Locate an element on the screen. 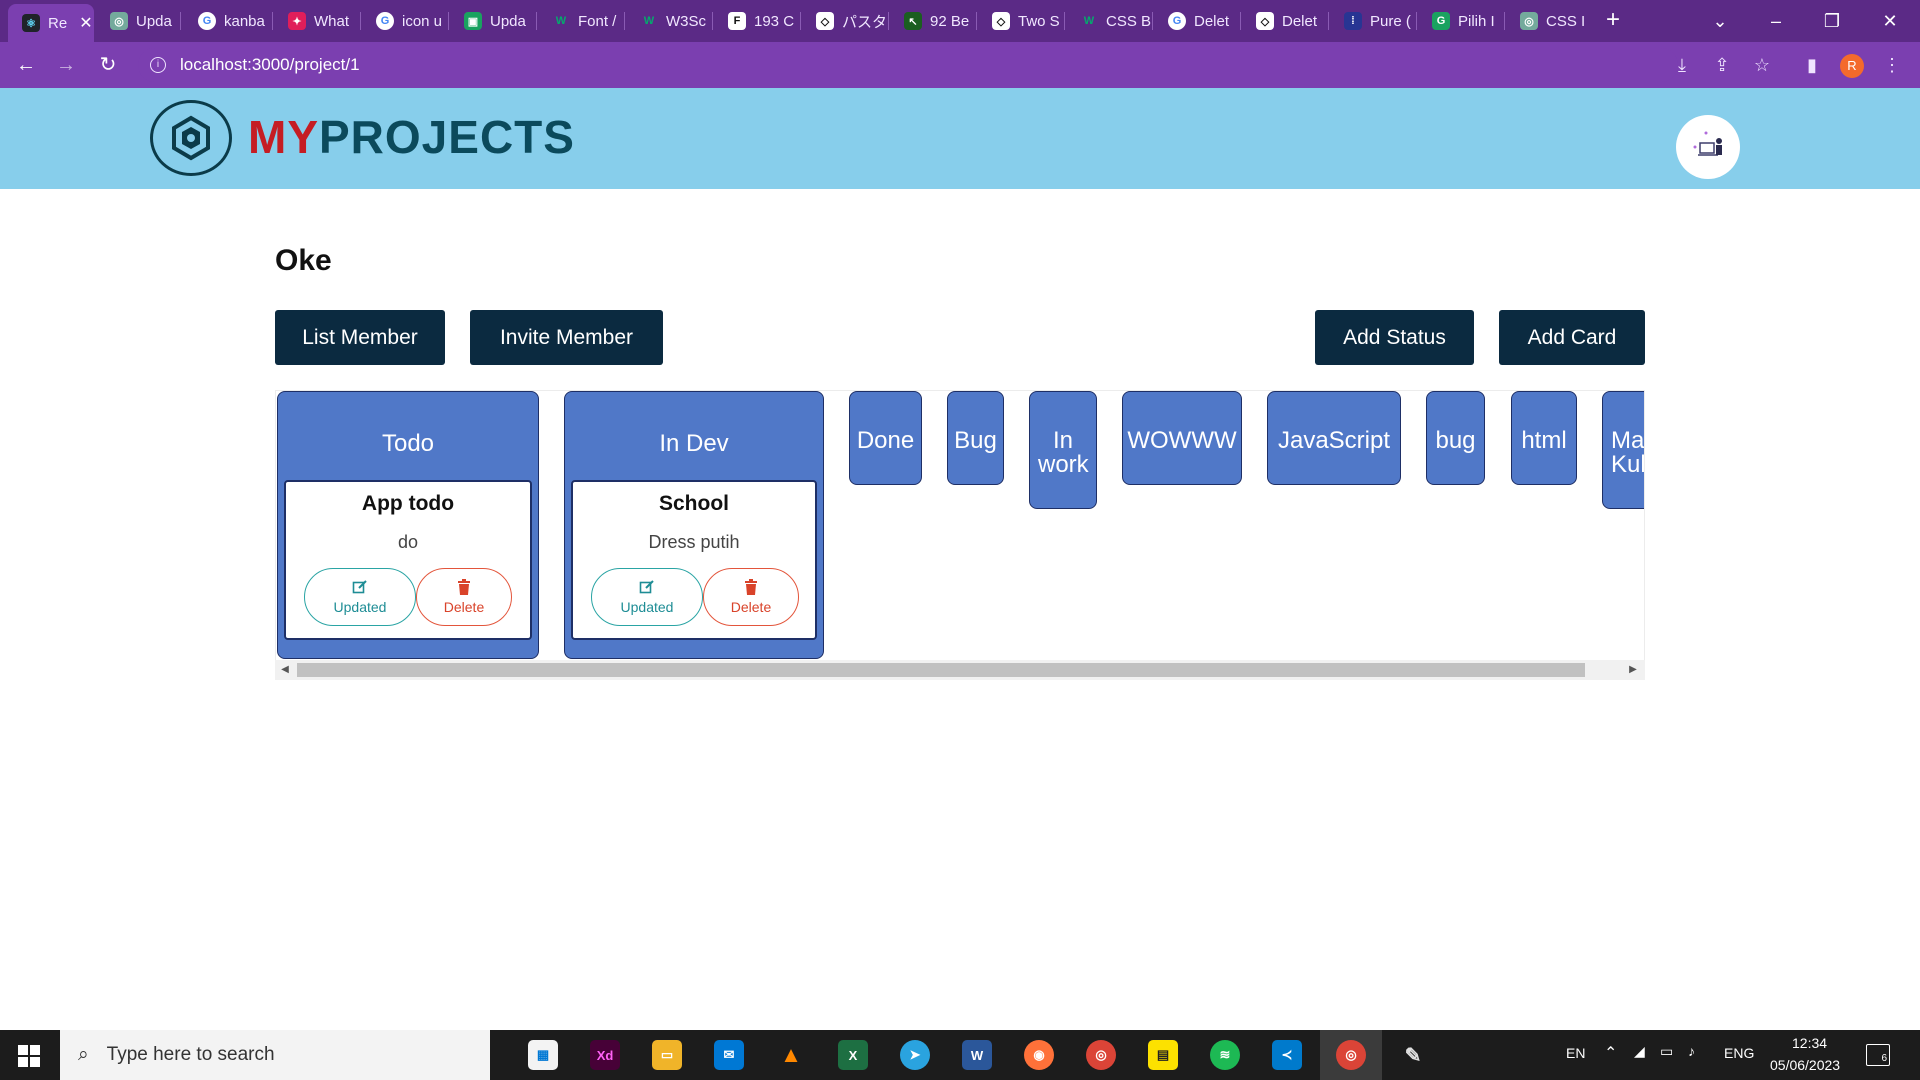 This screenshot has height=1080, width=1920. update-label: Updated is located at coordinates (360, 607).